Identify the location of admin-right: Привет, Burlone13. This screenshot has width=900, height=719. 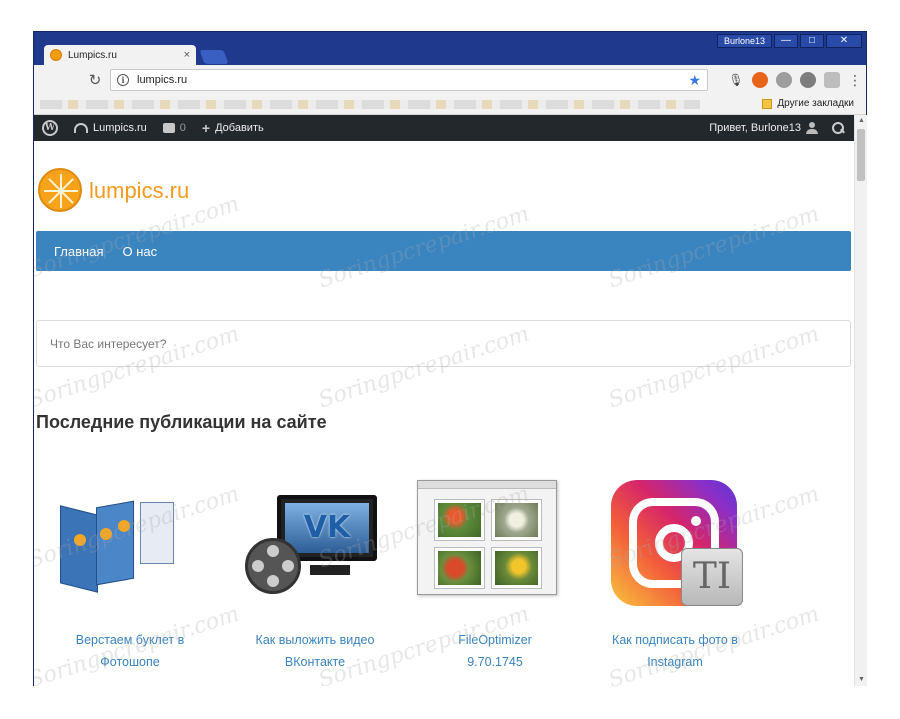
(777, 128).